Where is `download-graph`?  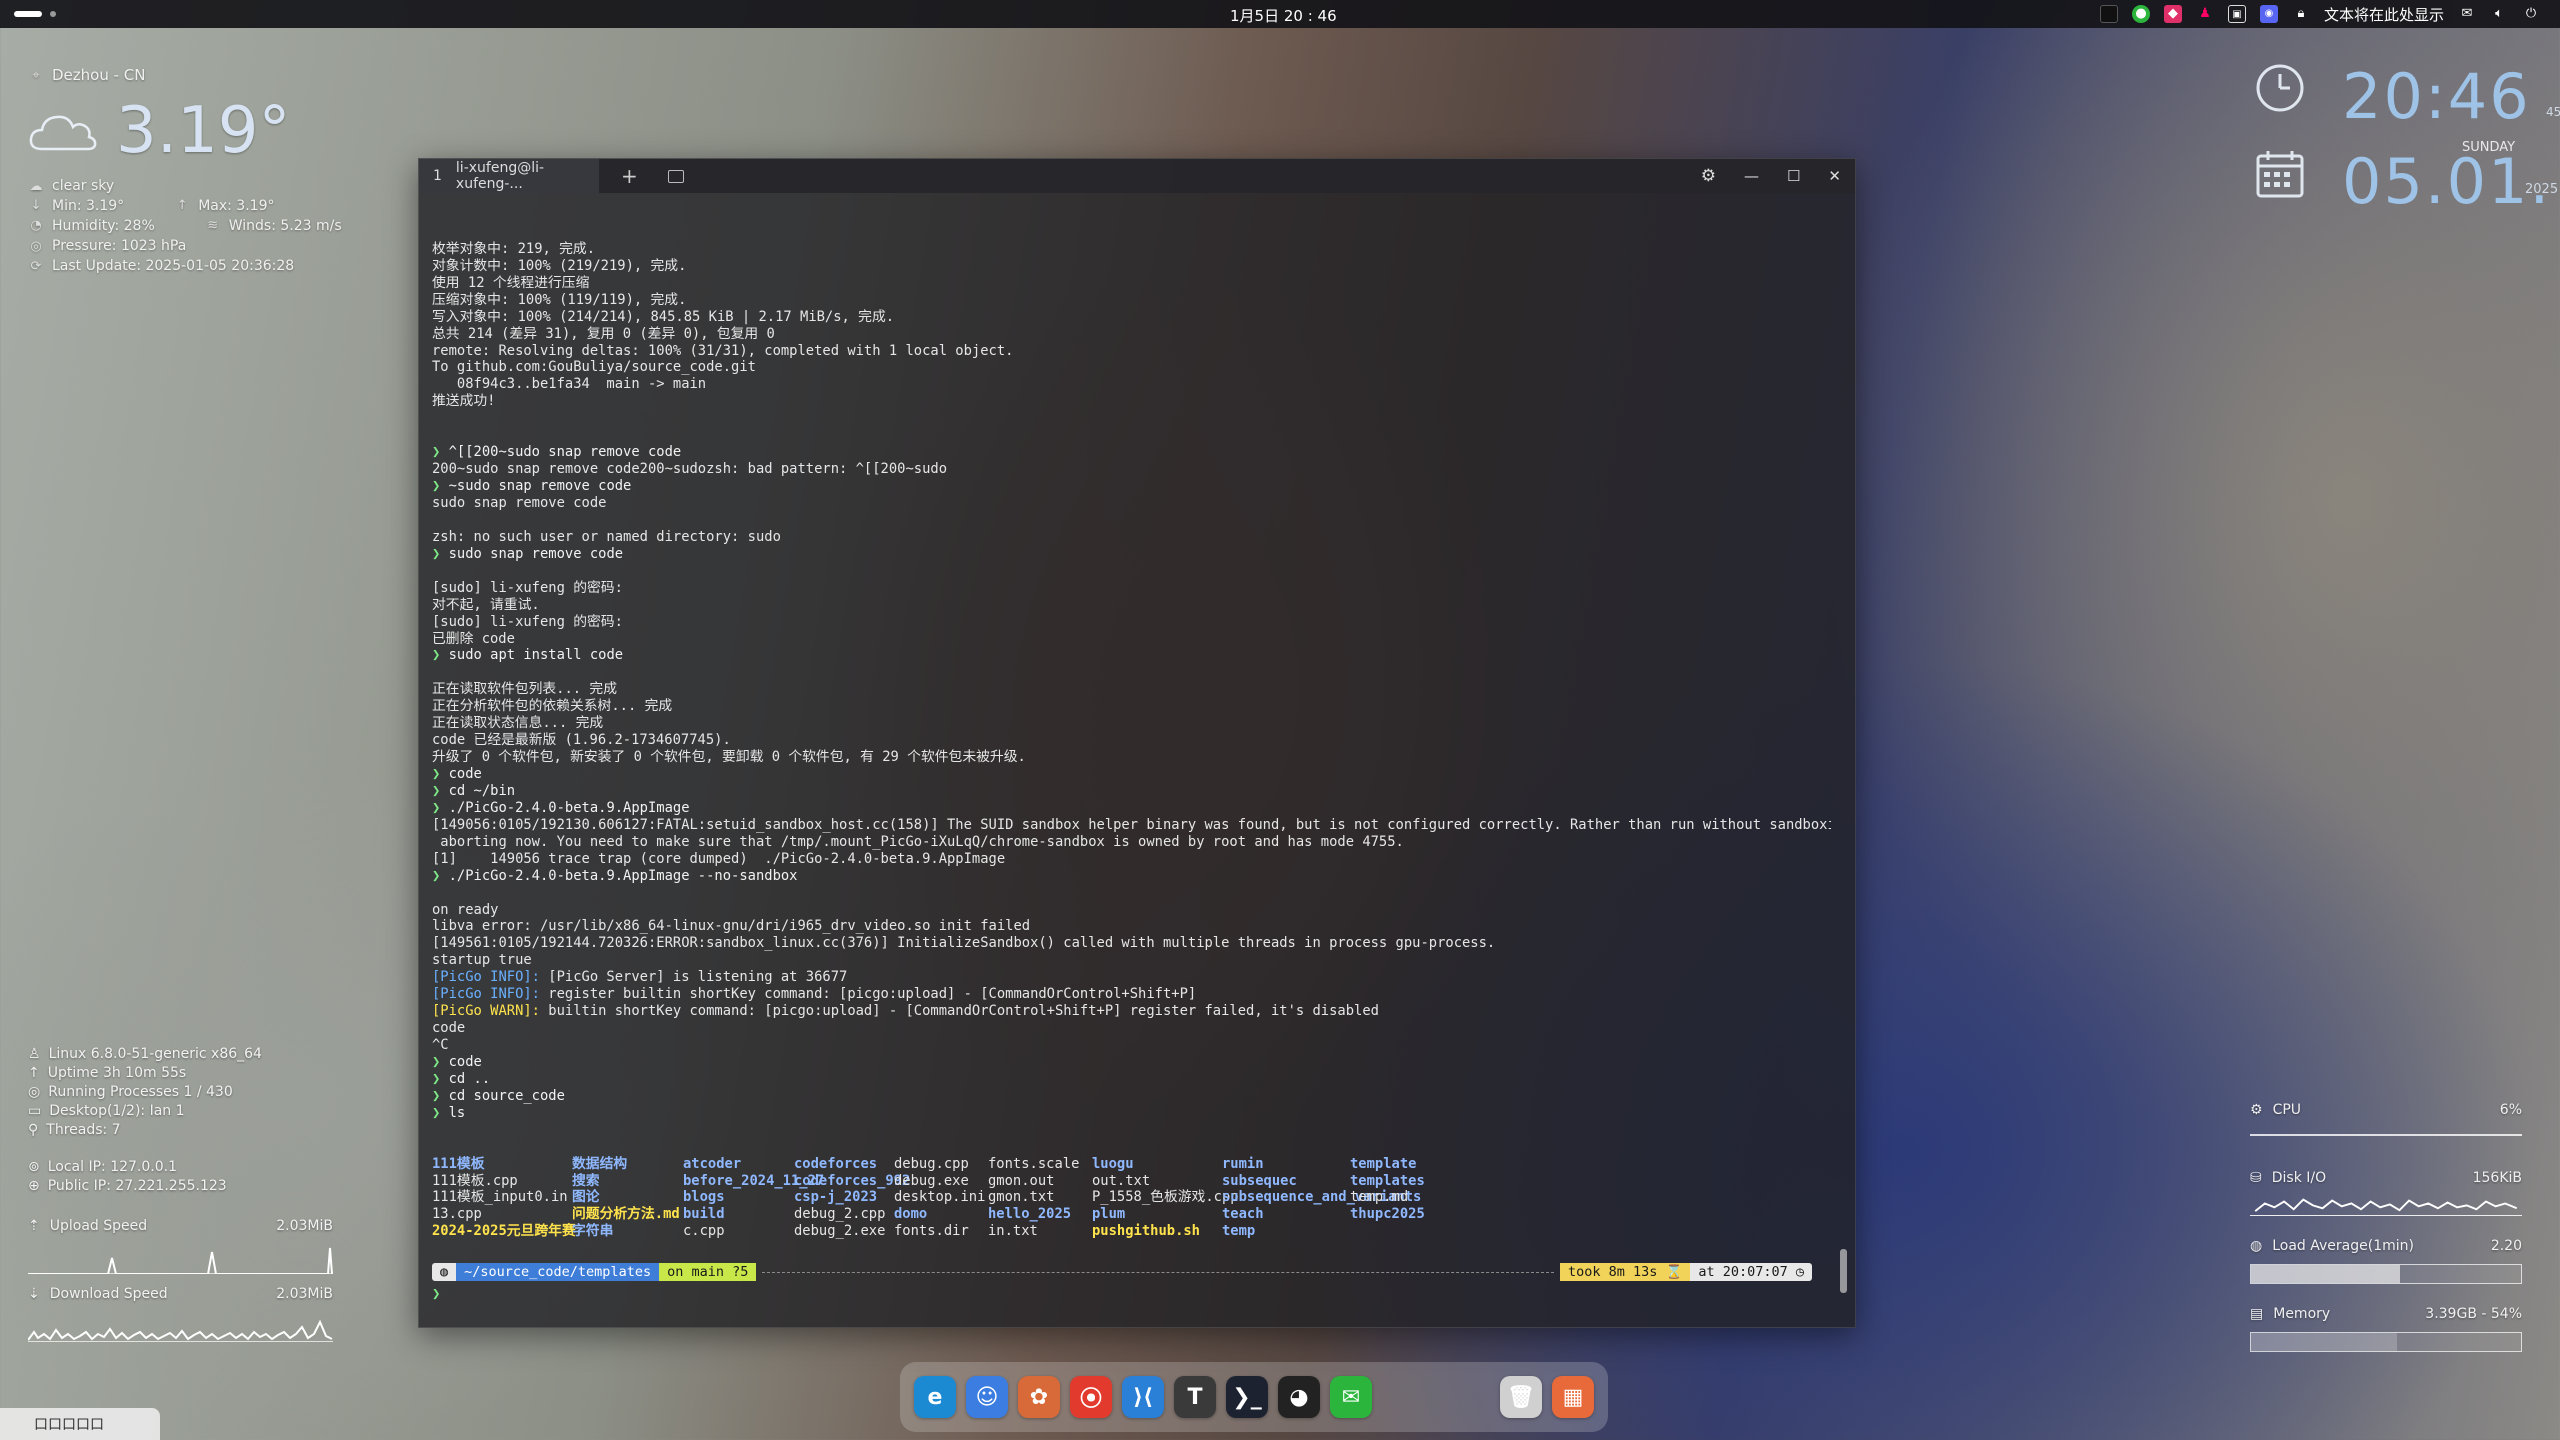
download-graph is located at coordinates (180, 1327).